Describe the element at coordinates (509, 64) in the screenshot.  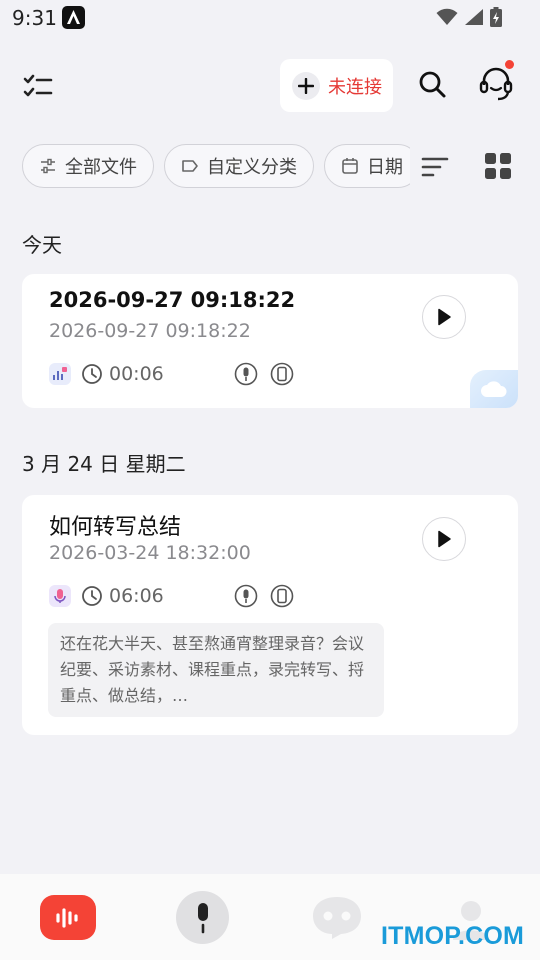
I see `notification-dot` at that location.